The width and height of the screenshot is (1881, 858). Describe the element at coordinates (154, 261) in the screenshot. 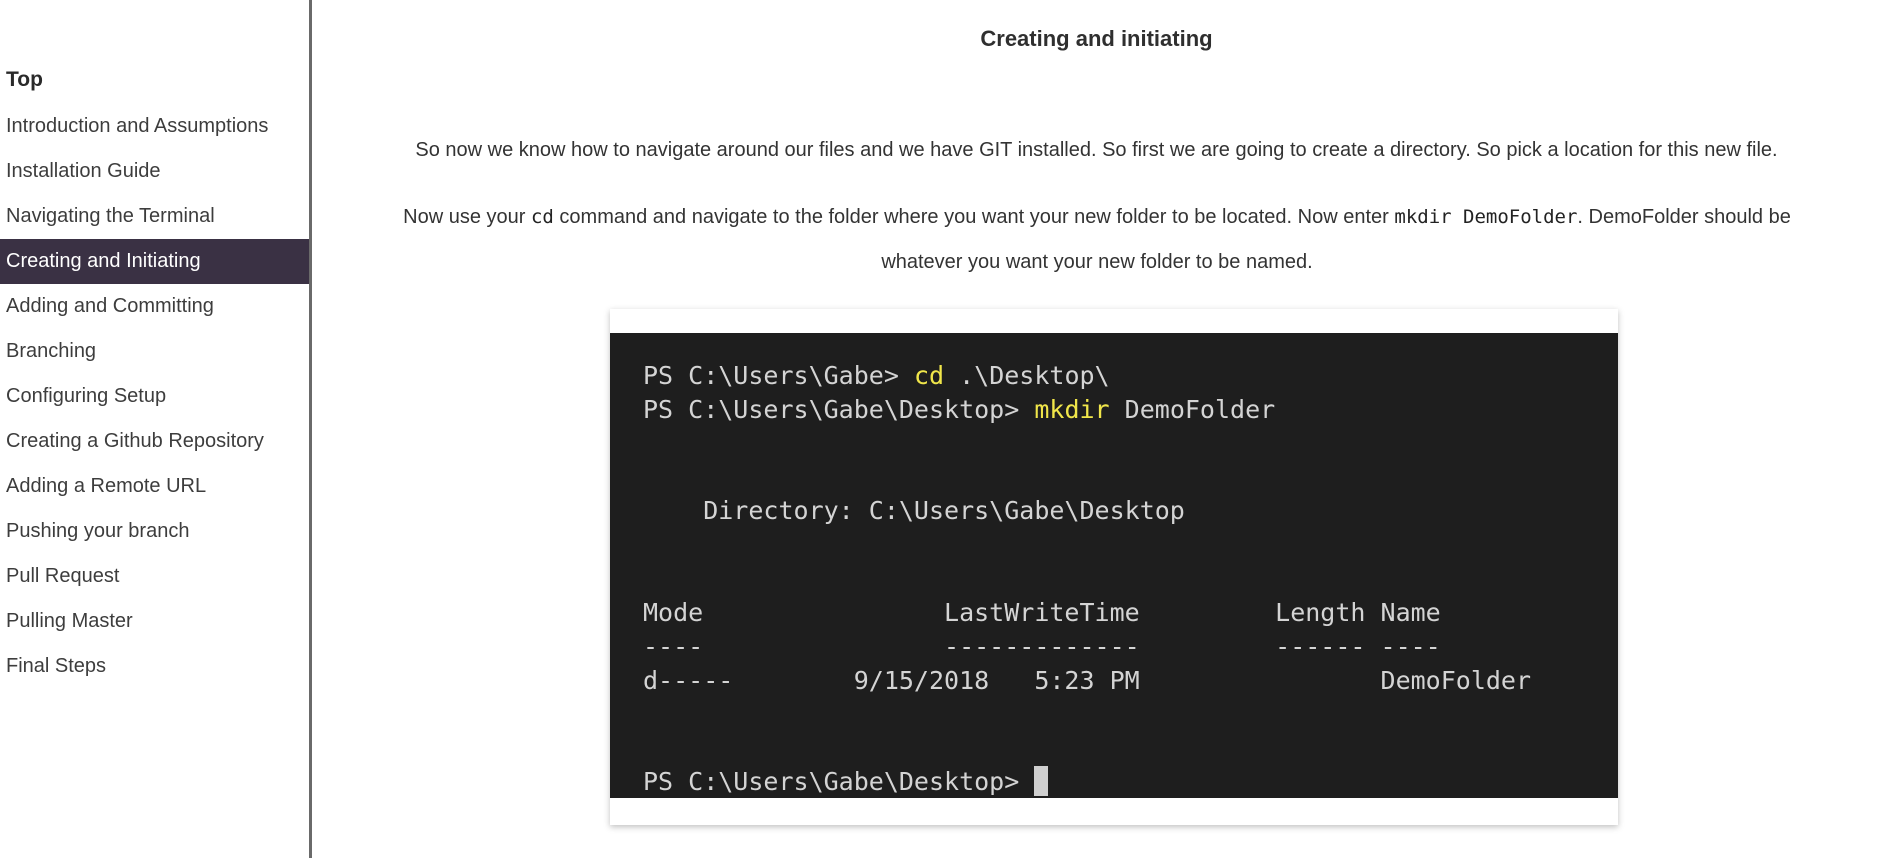

I see `sidebar-item-creating-initiating: Creating and Initiating` at that location.